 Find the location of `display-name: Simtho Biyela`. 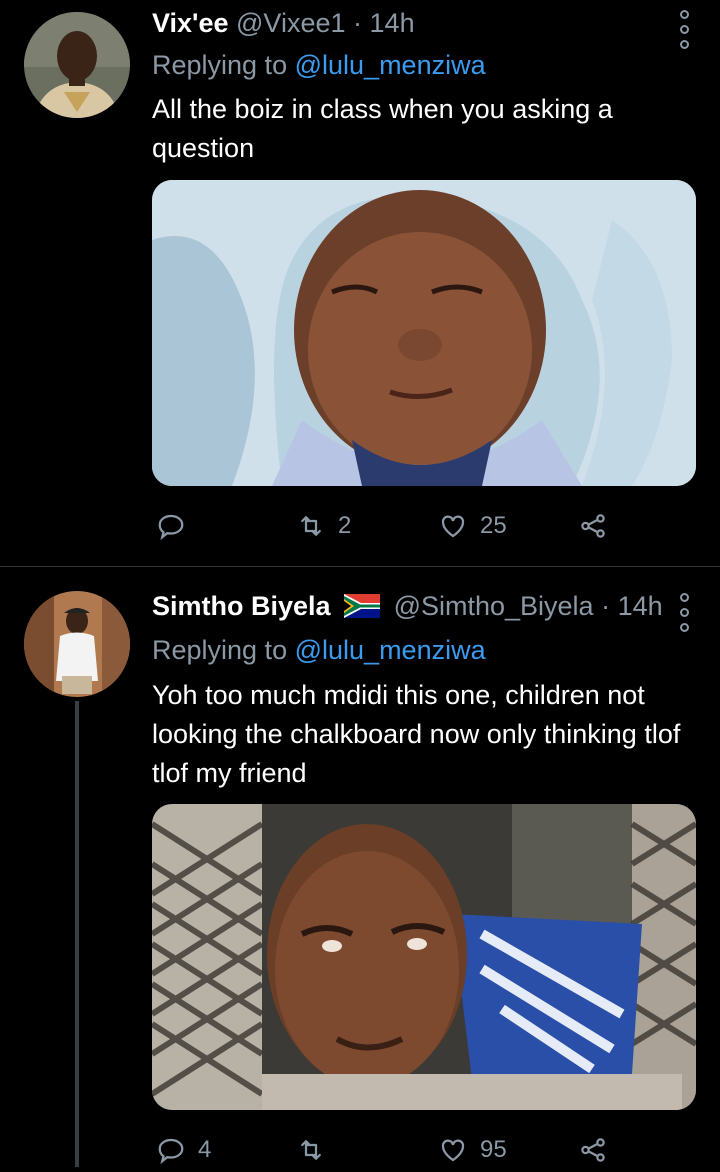

display-name: Simtho Biyela is located at coordinates (241, 606).